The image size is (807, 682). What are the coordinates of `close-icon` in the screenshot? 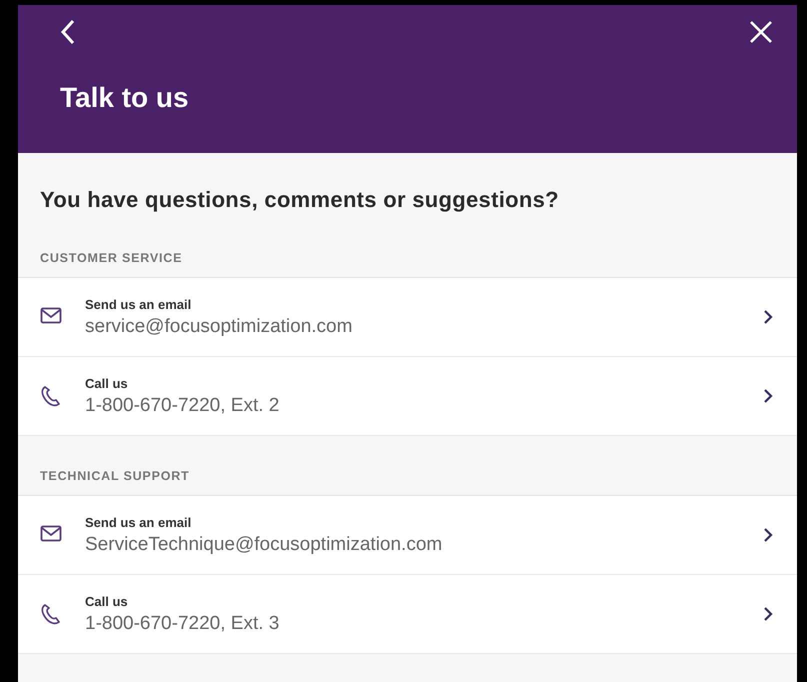 It's located at (761, 32).